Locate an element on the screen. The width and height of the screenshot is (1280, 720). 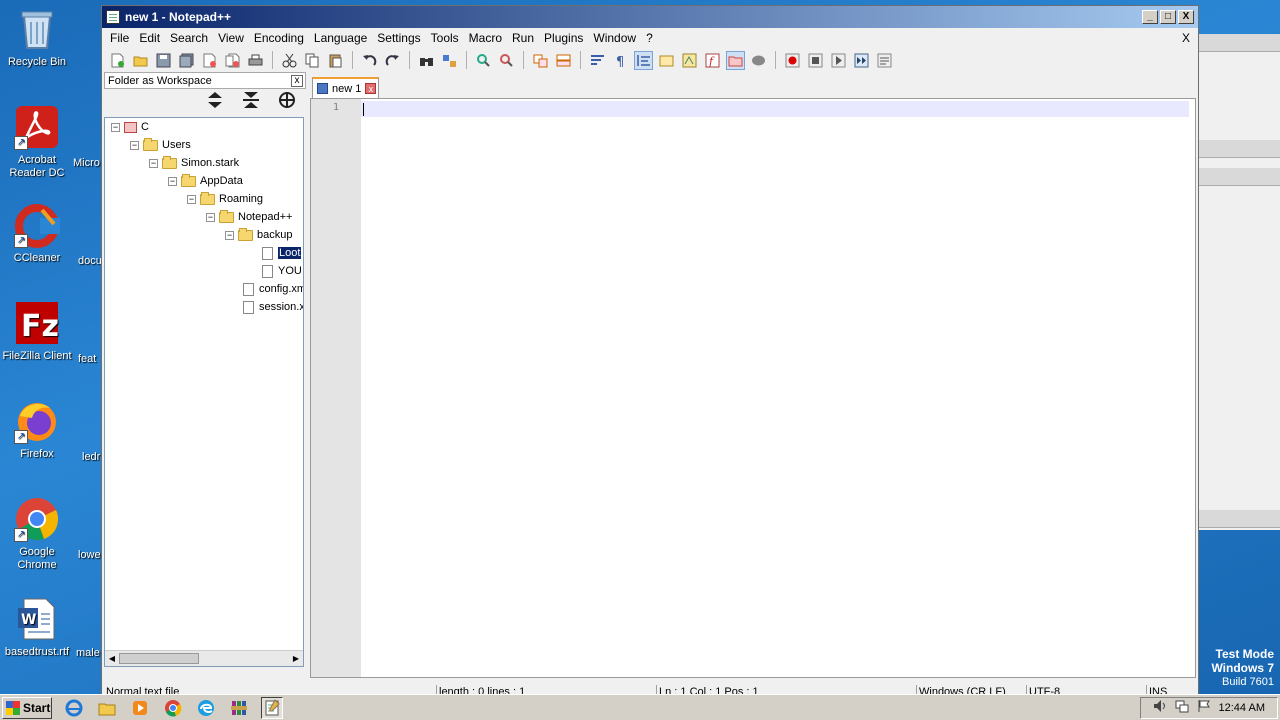
winrar-icon is located at coordinates (239, 708).